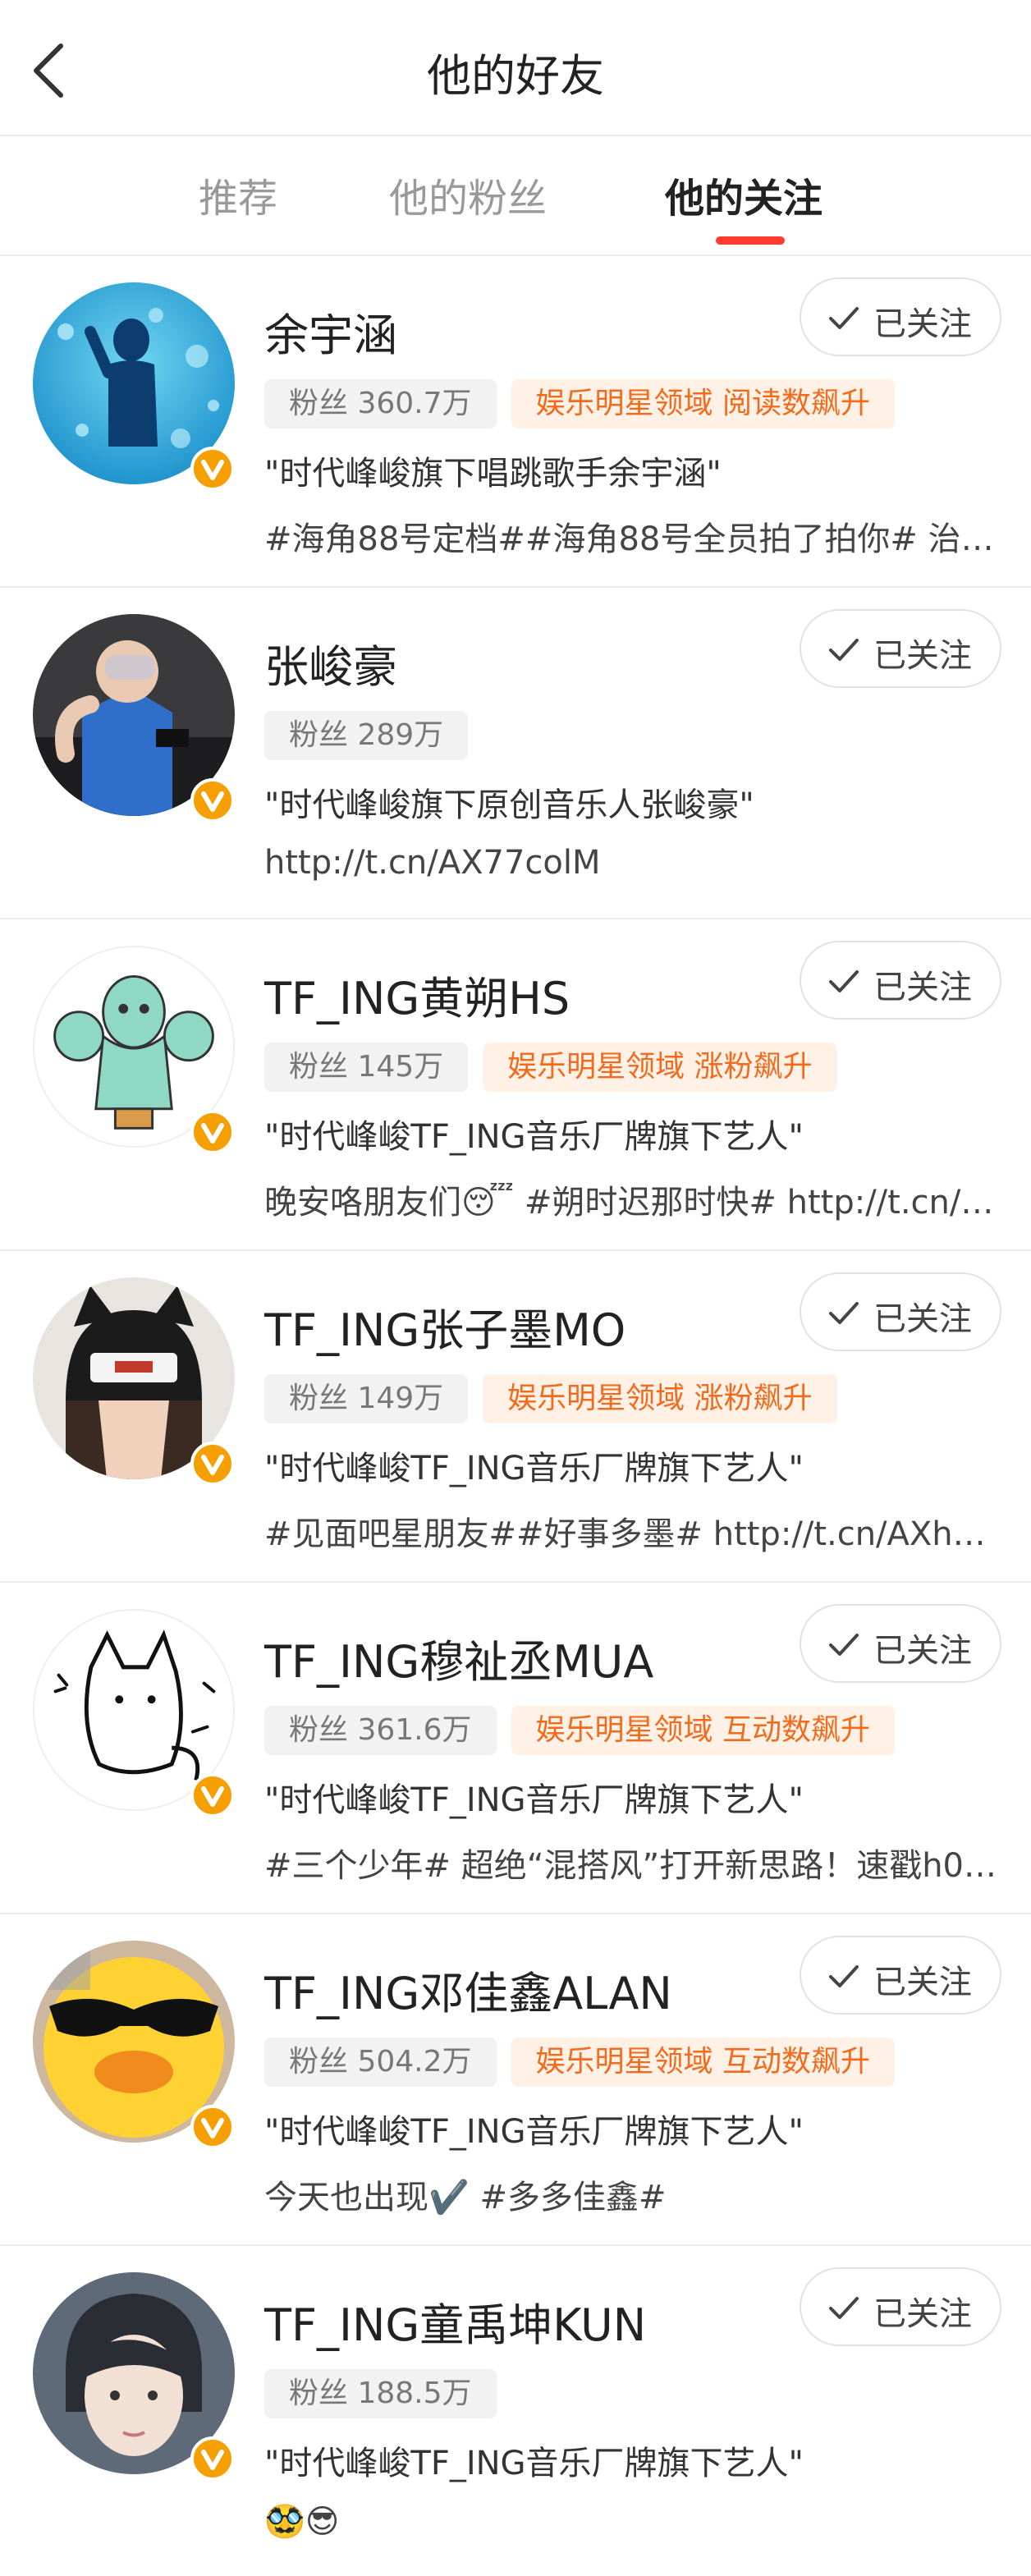 Image resolution: width=1031 pixels, height=2576 pixels. I want to click on user-name: TF_ING张子墨MO, so click(445, 1327).